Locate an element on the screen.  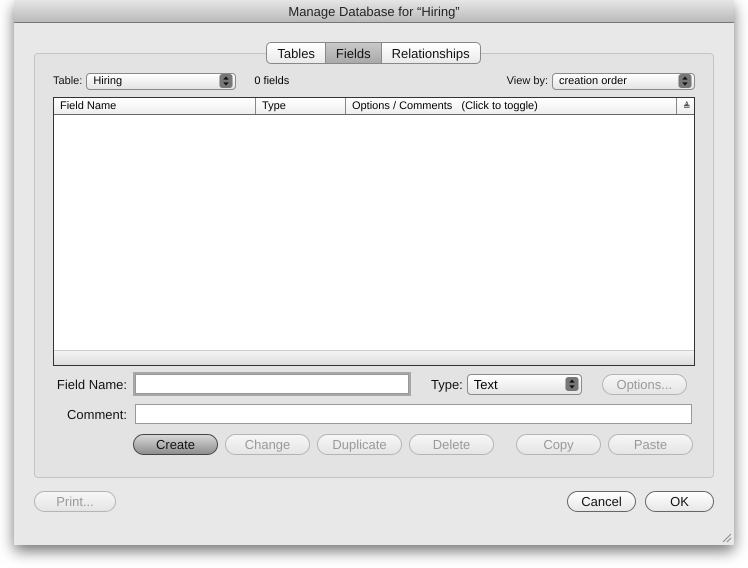
field-name-input is located at coordinates (272, 384).